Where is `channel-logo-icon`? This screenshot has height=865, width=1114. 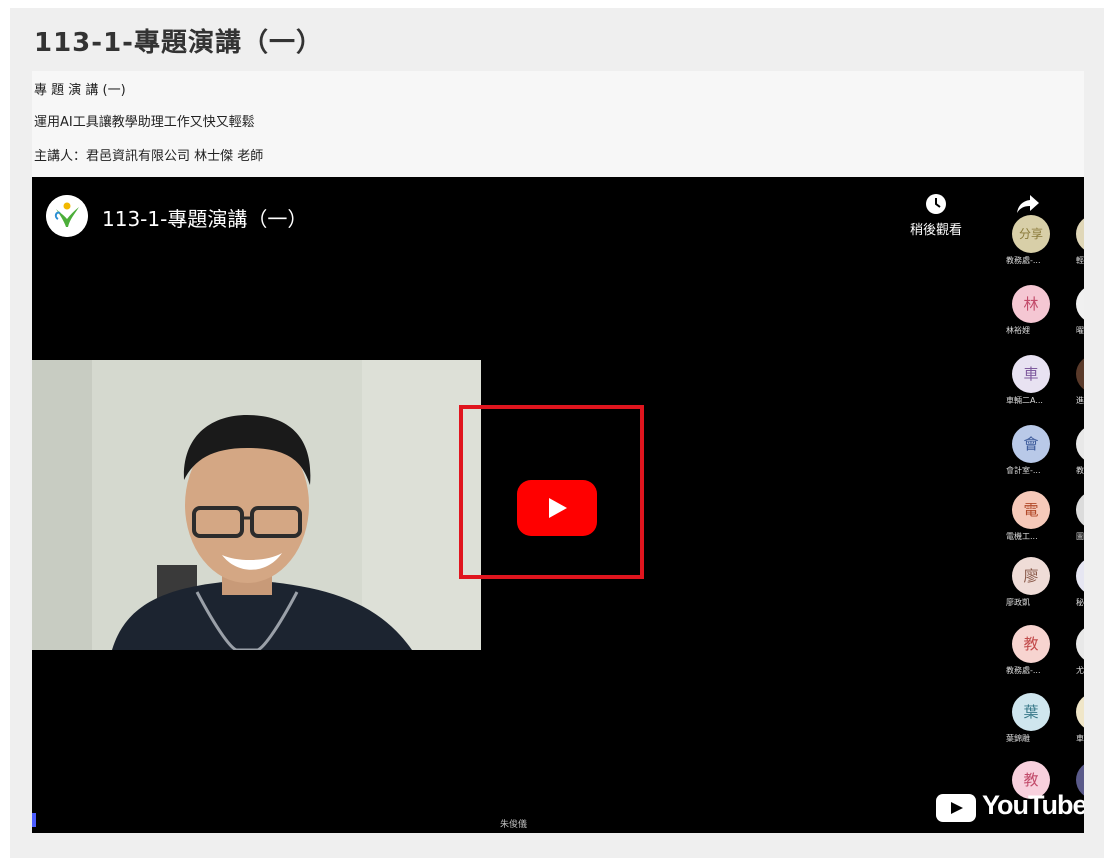 channel-logo-icon is located at coordinates (67, 216).